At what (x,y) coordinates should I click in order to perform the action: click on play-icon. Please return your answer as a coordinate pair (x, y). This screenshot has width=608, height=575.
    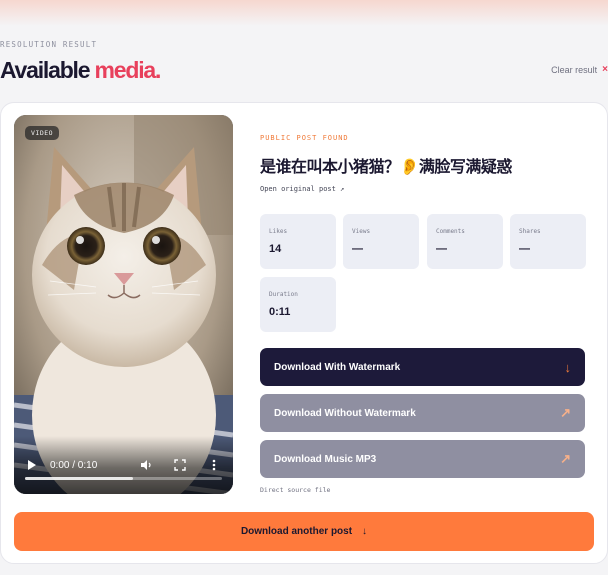
    Looking at the image, I should click on (32, 465).